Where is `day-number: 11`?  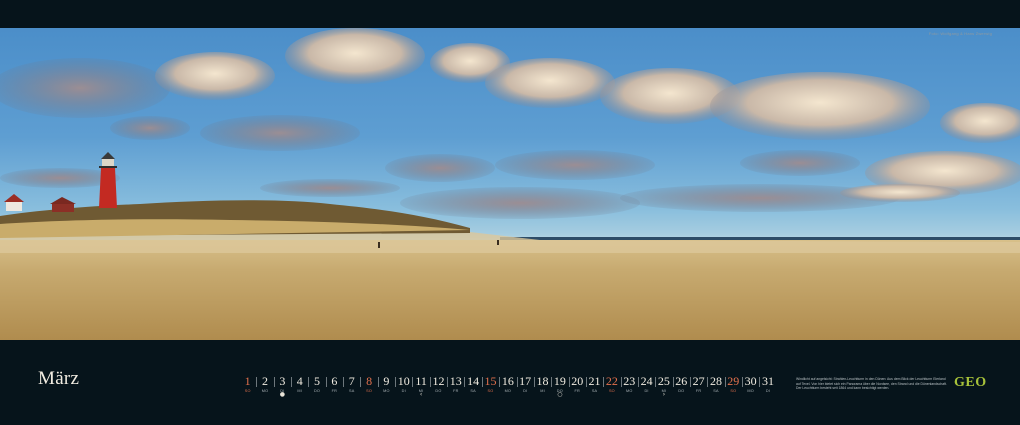
day-number: 11 is located at coordinates (421, 381).